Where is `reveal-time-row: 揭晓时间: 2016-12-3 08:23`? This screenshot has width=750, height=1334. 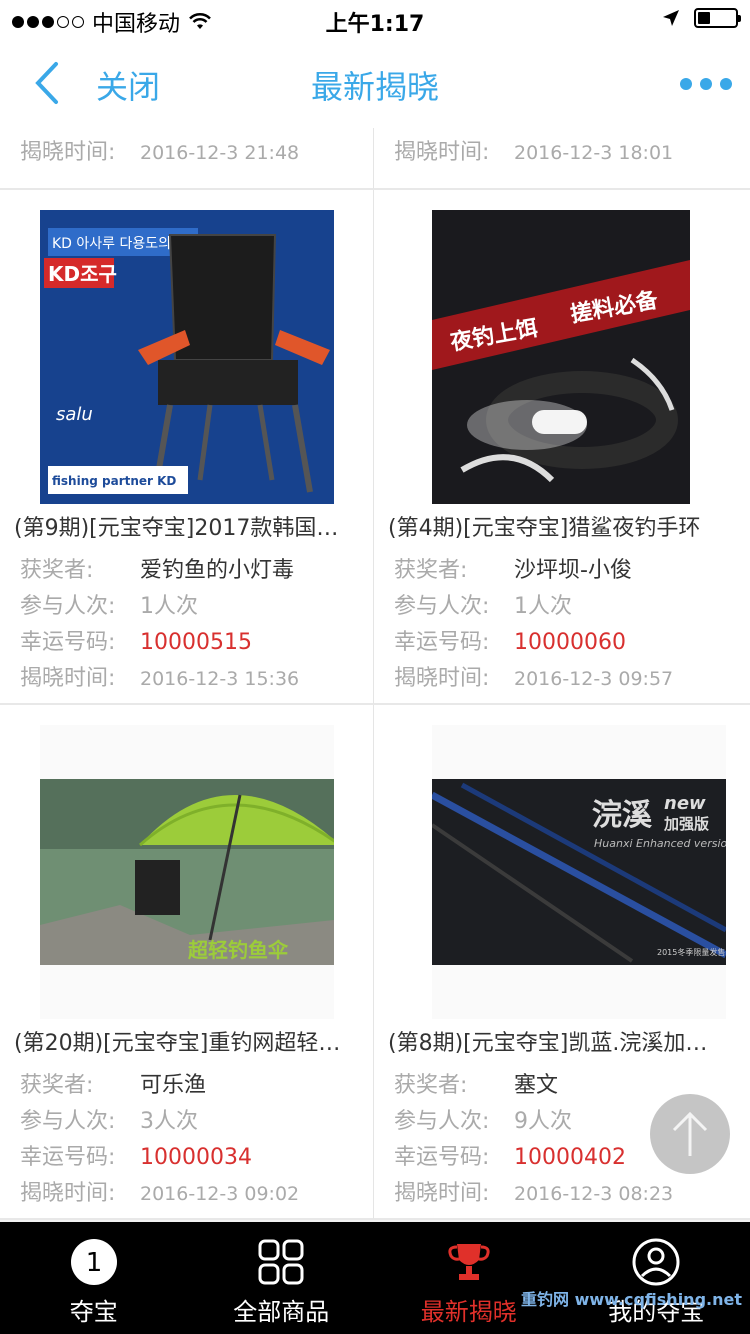 reveal-time-row: 揭晓时间: 2016-12-3 08:23 is located at coordinates (534, 1193).